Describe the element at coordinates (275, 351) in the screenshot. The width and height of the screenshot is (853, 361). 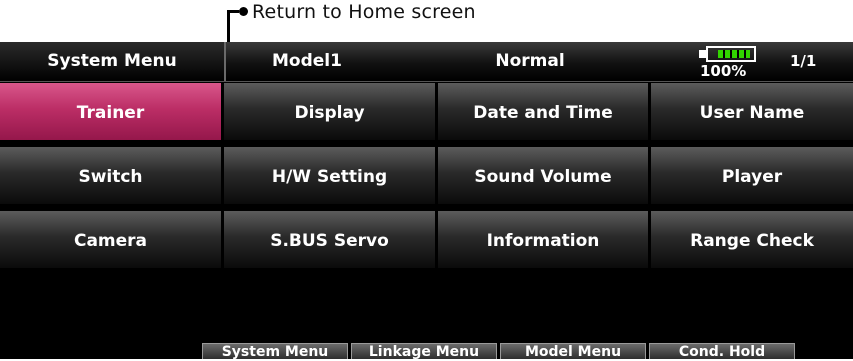
I see `tab-system-menu: System Menu` at that location.